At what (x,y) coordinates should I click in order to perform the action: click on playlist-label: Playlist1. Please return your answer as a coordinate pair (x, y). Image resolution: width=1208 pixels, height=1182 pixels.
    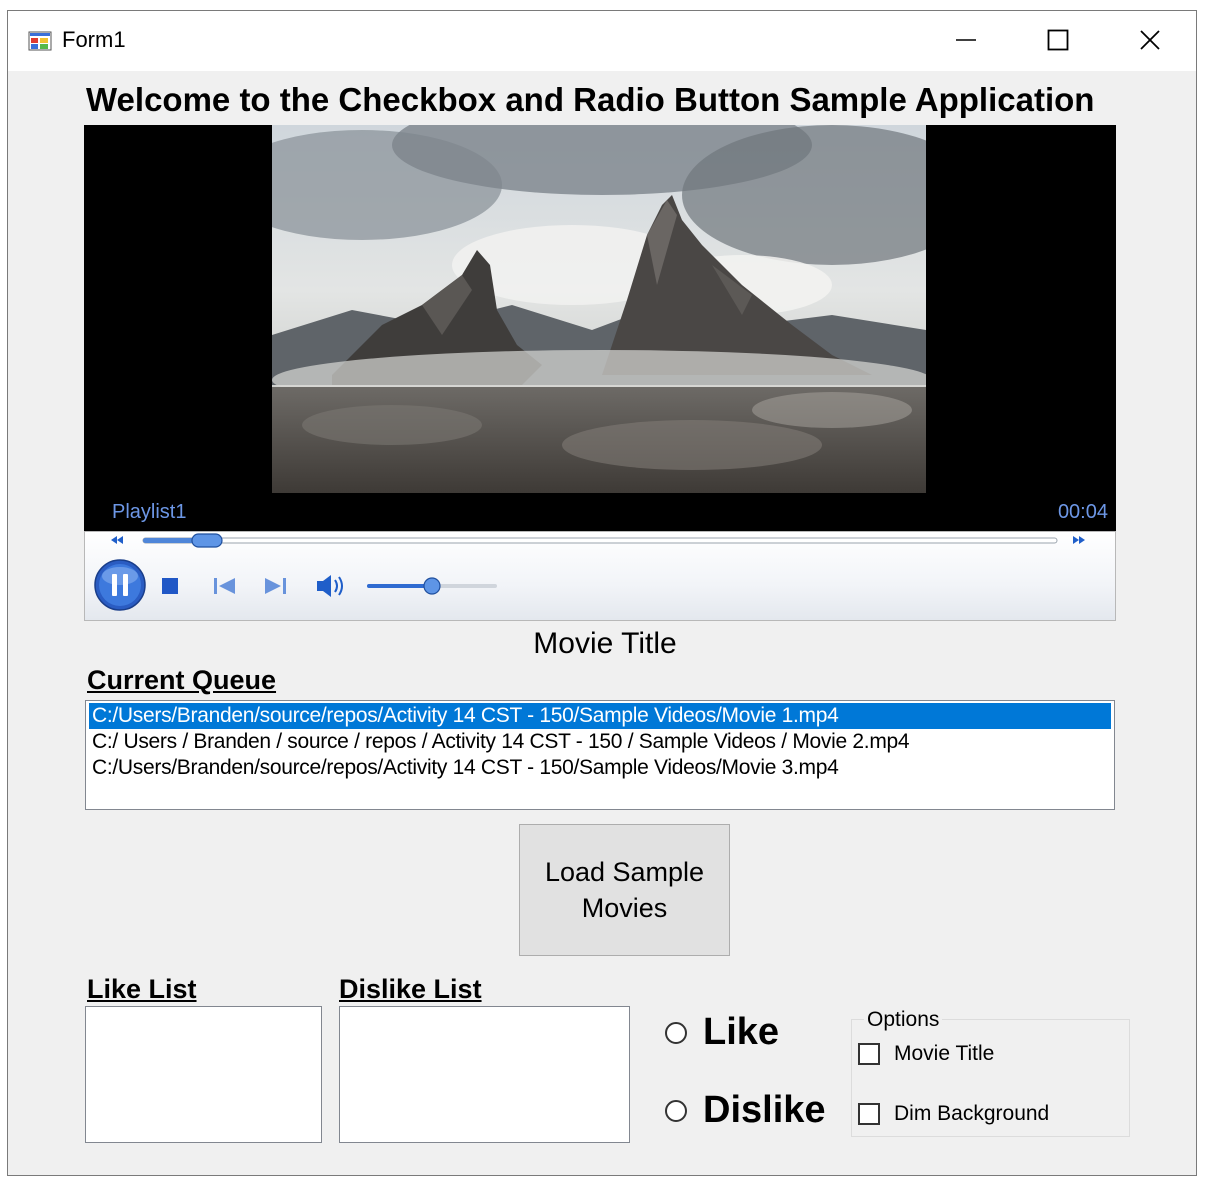
    Looking at the image, I should click on (149, 512).